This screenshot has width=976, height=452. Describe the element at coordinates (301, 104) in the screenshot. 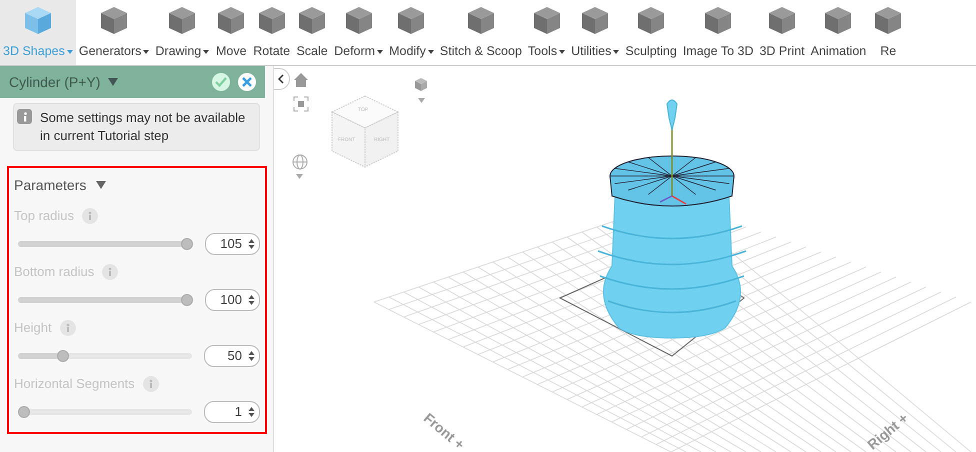

I see `frame-icon` at that location.